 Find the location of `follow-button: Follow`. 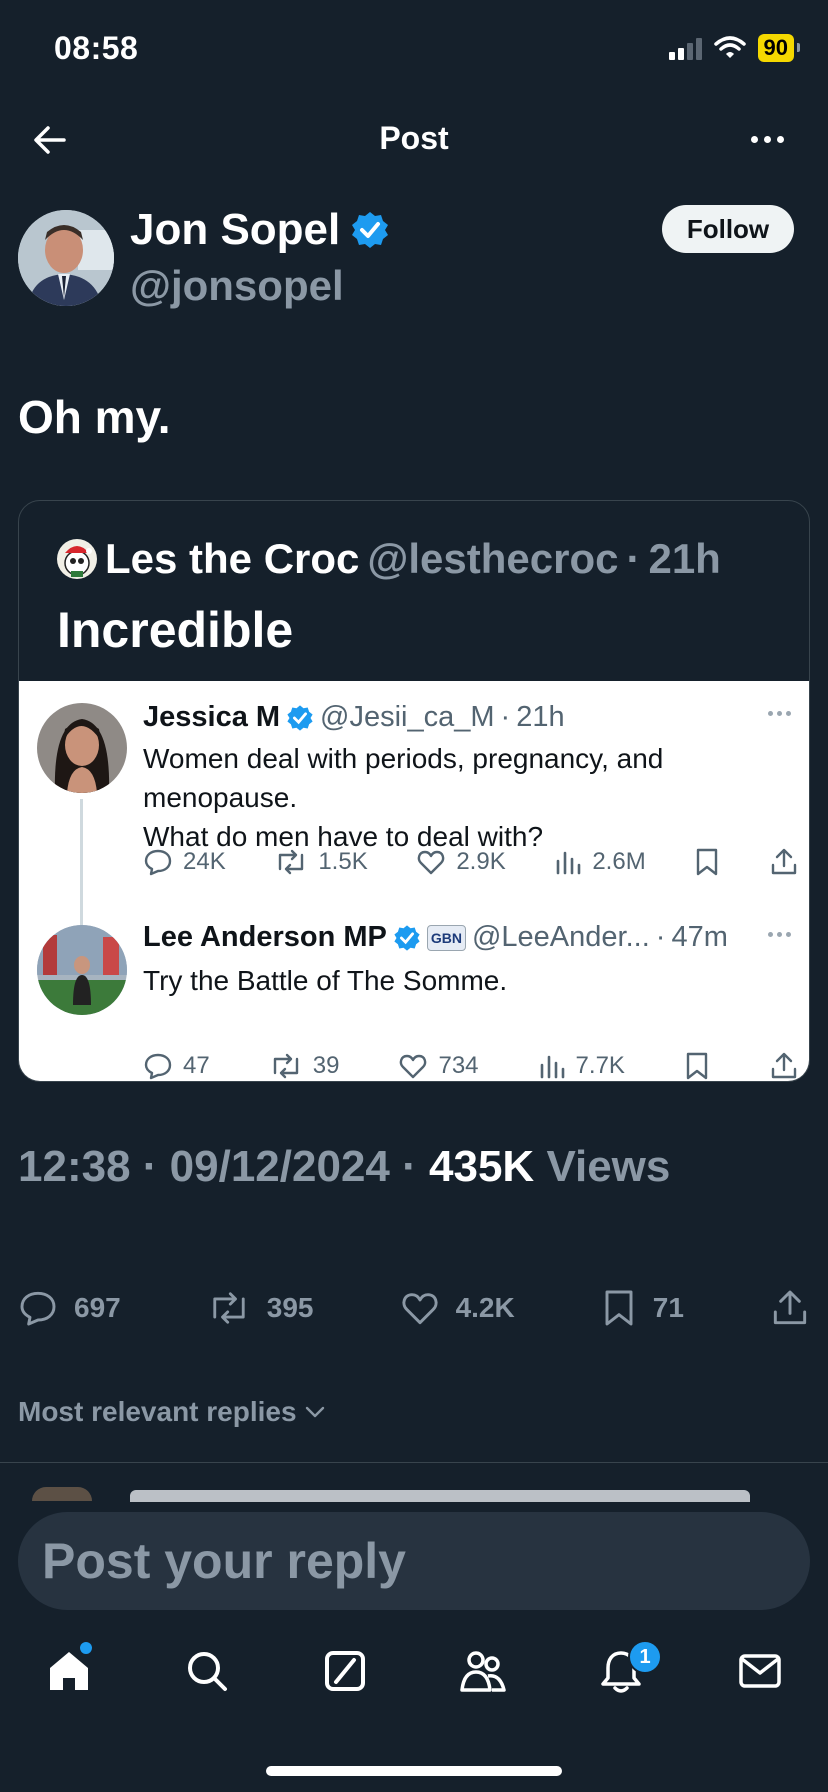

follow-button: Follow is located at coordinates (728, 229).